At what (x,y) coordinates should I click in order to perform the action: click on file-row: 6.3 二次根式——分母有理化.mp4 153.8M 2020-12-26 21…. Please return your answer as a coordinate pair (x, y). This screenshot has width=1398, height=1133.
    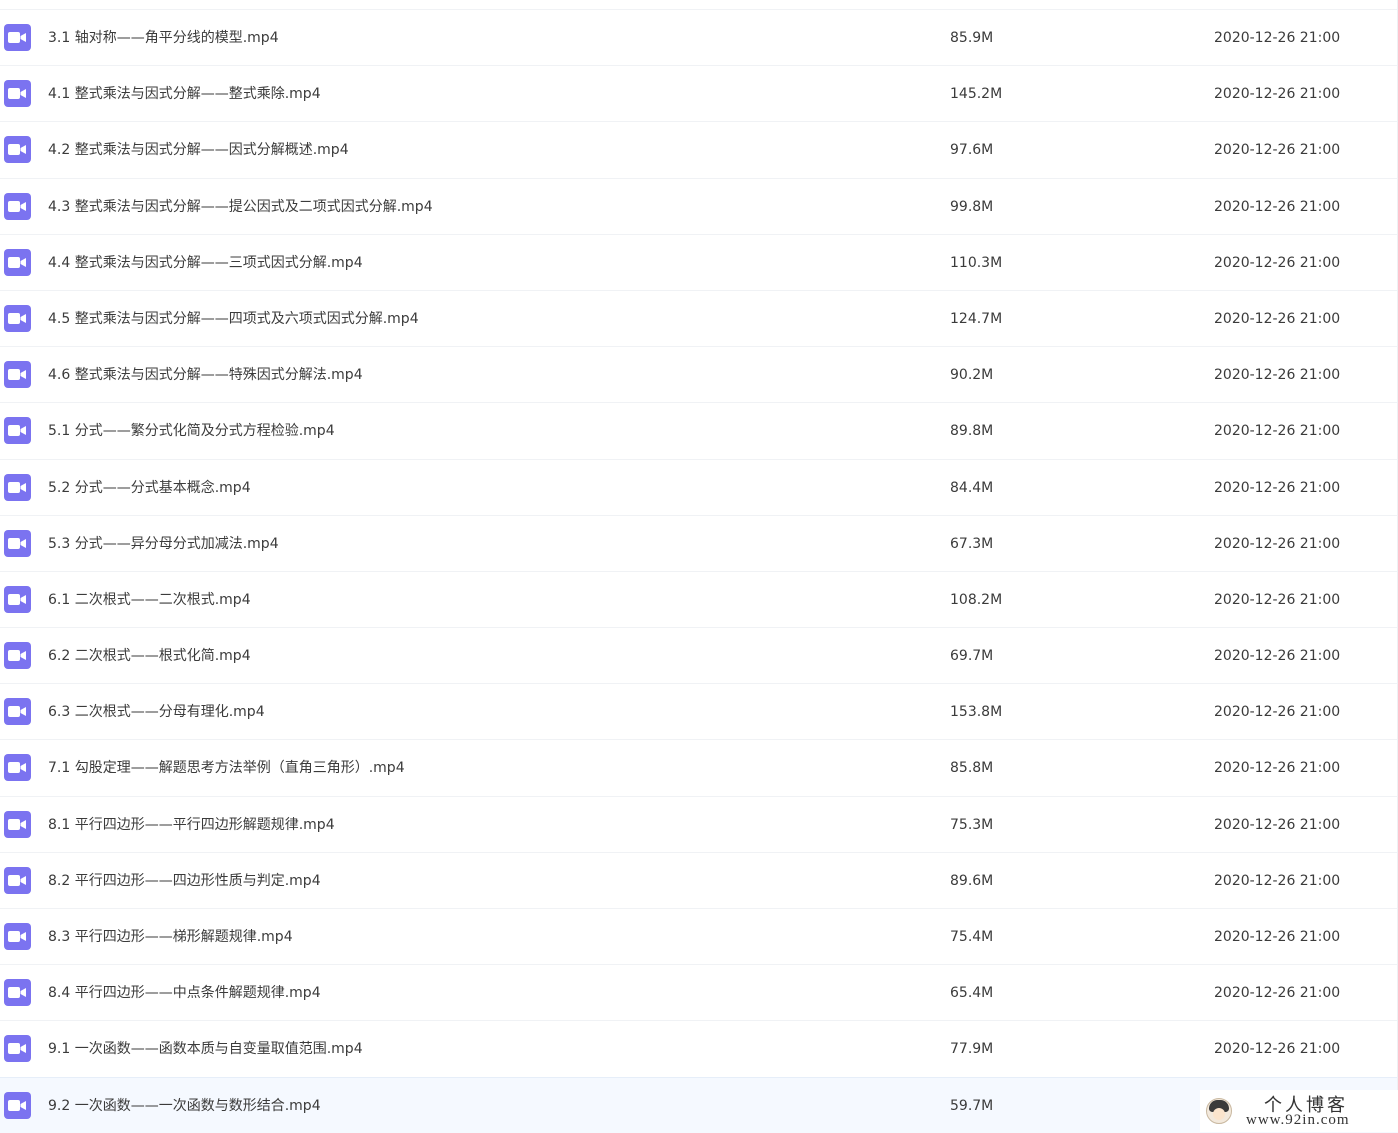
    Looking at the image, I should click on (699, 711).